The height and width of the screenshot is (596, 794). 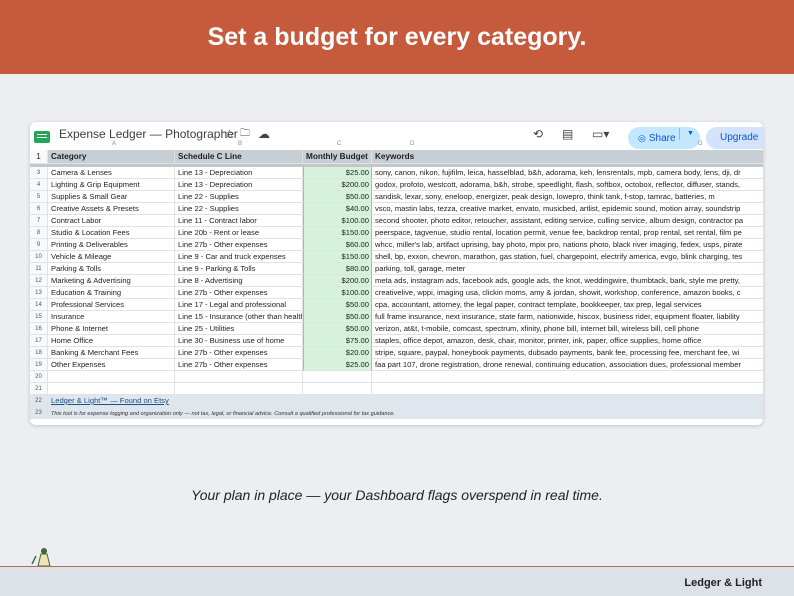 What do you see at coordinates (39, 341) in the screenshot?
I see `row-number: 17` at bounding box center [39, 341].